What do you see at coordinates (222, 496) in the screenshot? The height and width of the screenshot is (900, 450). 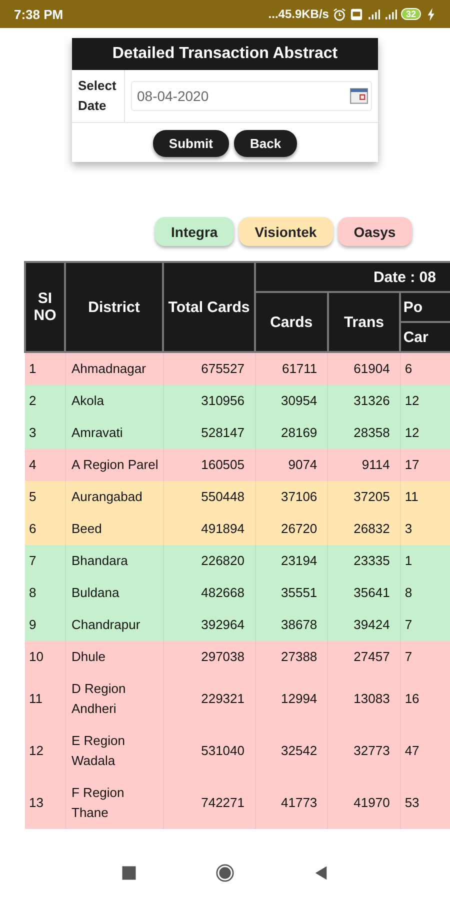 I see `table-cell: 550448` at bounding box center [222, 496].